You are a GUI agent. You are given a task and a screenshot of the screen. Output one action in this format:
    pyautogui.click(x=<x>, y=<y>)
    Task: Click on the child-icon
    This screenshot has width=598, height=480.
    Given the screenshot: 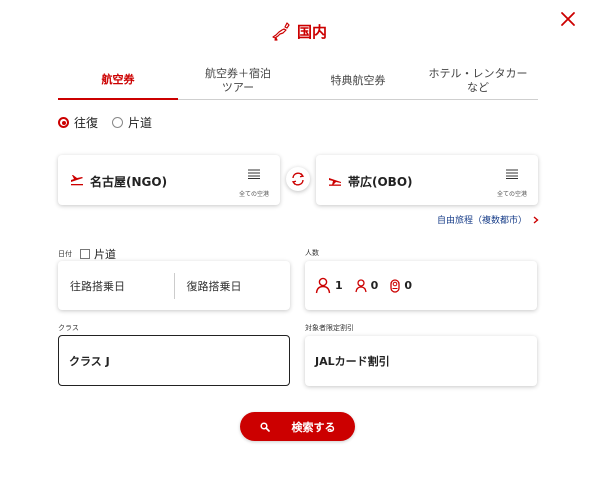 What is the action you would take?
    pyautogui.click(x=361, y=285)
    